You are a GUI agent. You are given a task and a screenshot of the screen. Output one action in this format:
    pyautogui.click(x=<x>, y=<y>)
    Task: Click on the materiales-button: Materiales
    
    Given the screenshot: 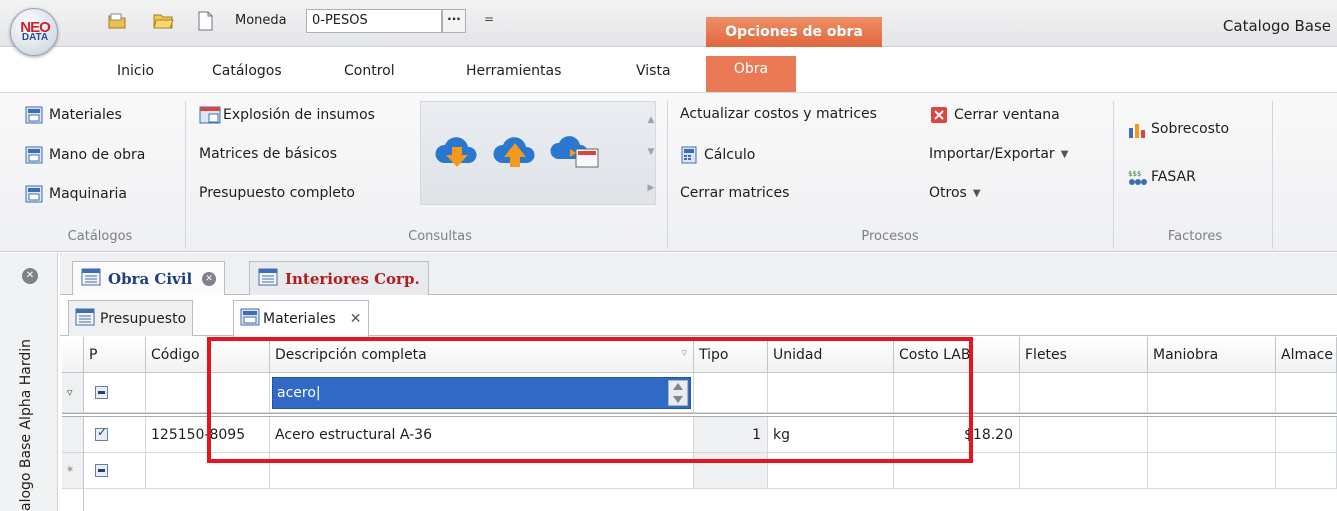 What is the action you would take?
    pyautogui.click(x=73, y=115)
    